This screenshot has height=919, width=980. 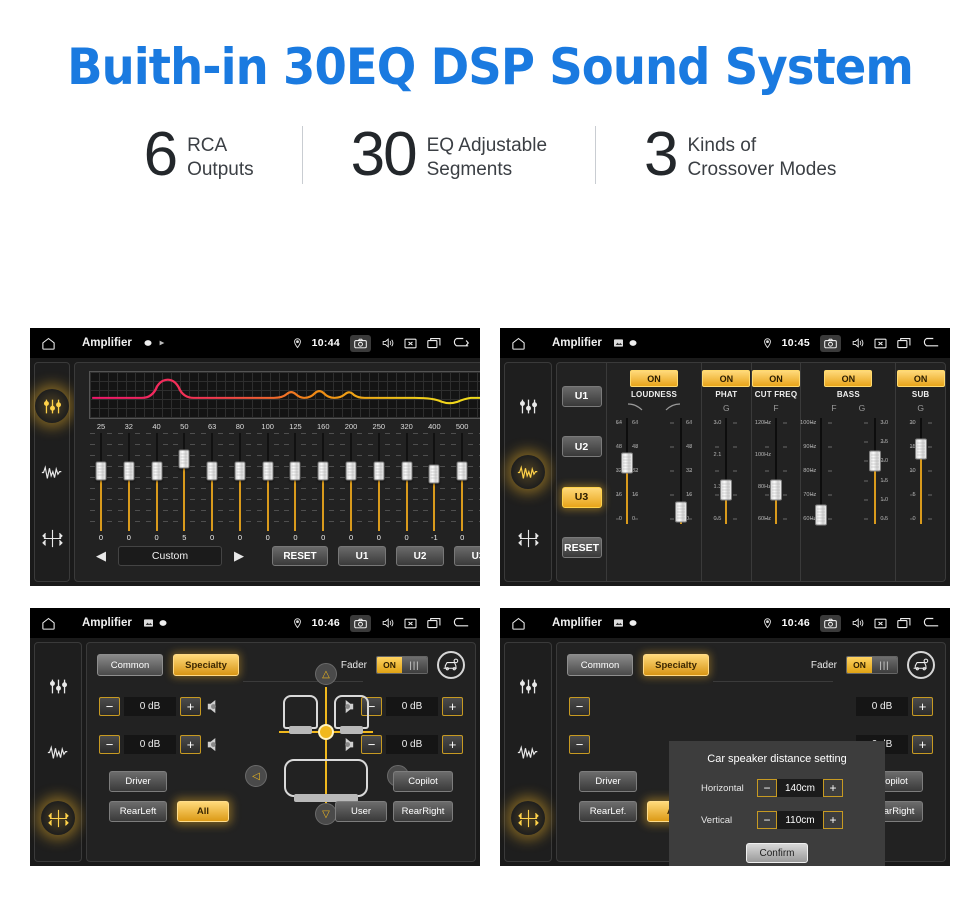 What do you see at coordinates (833, 820) in the screenshot?
I see `vertical-plus-button: +` at bounding box center [833, 820].